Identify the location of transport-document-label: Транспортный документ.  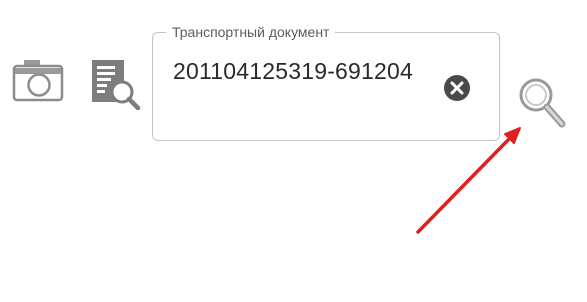
(251, 32).